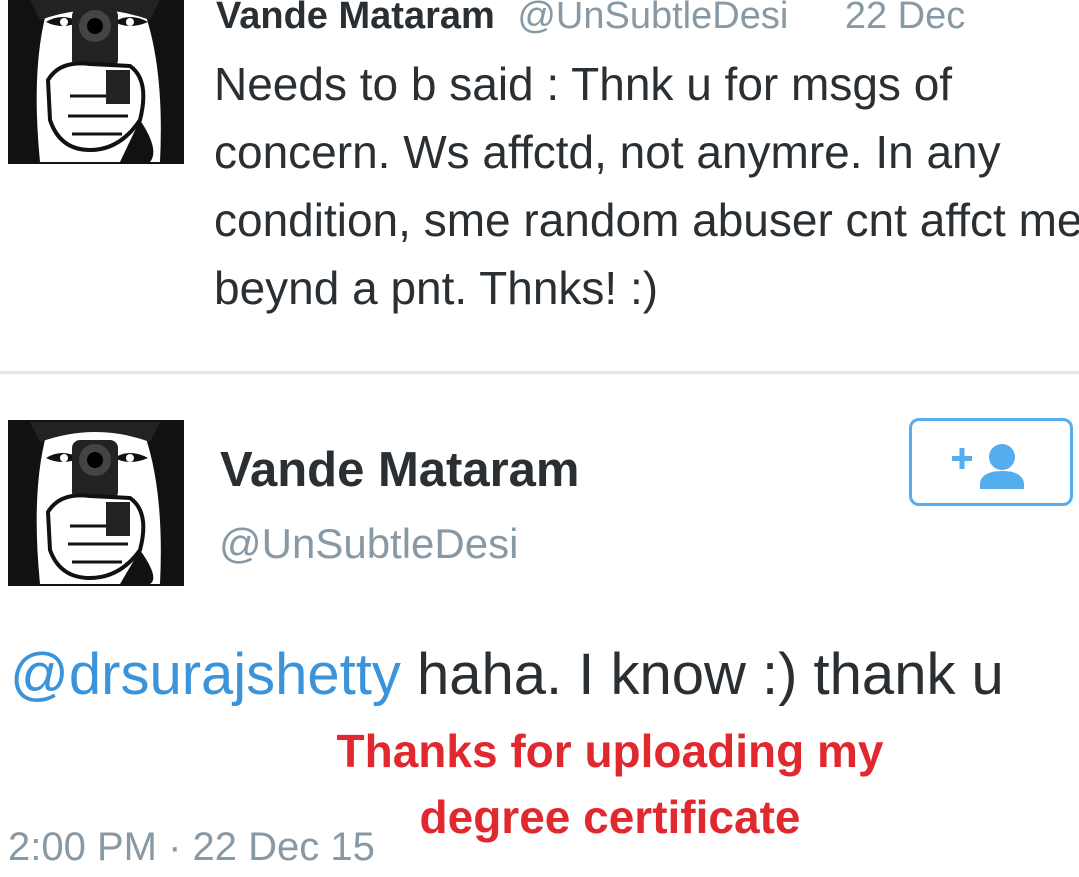 This screenshot has width=1079, height=877. I want to click on follow-button, so click(991, 462).